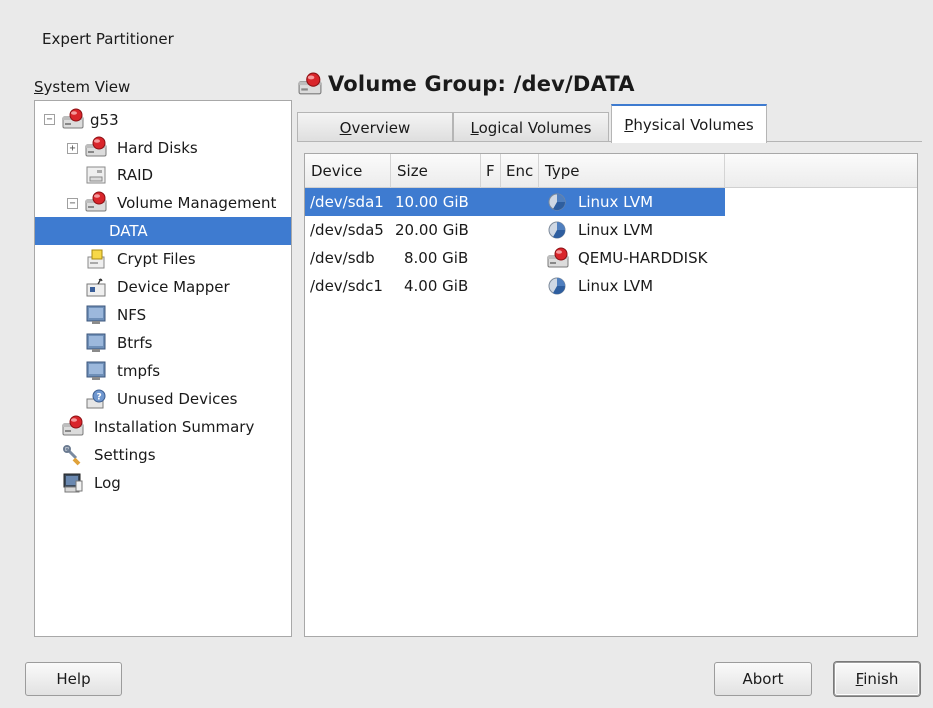  What do you see at coordinates (491, 171) in the screenshot?
I see `column-header-f: F` at bounding box center [491, 171].